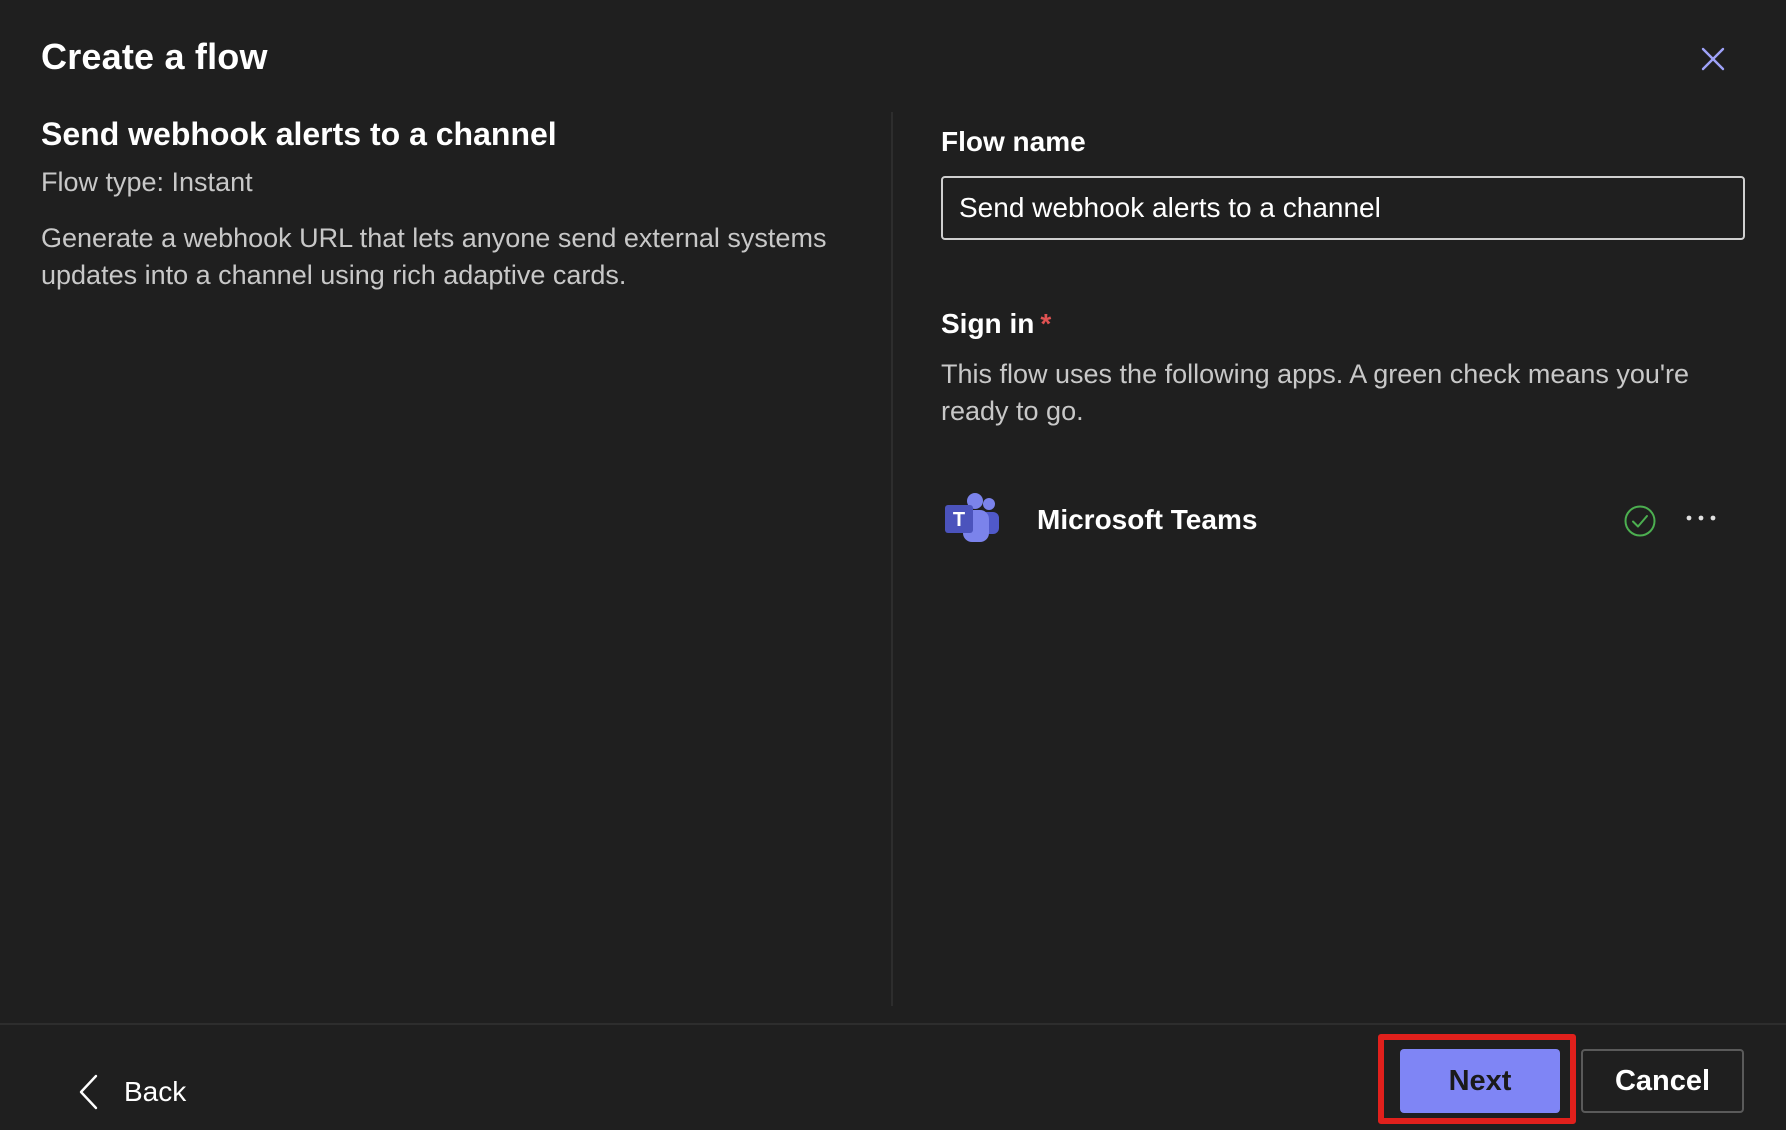 The height and width of the screenshot is (1130, 1786). What do you see at coordinates (88, 1092) in the screenshot?
I see `chevron-left-icon` at bounding box center [88, 1092].